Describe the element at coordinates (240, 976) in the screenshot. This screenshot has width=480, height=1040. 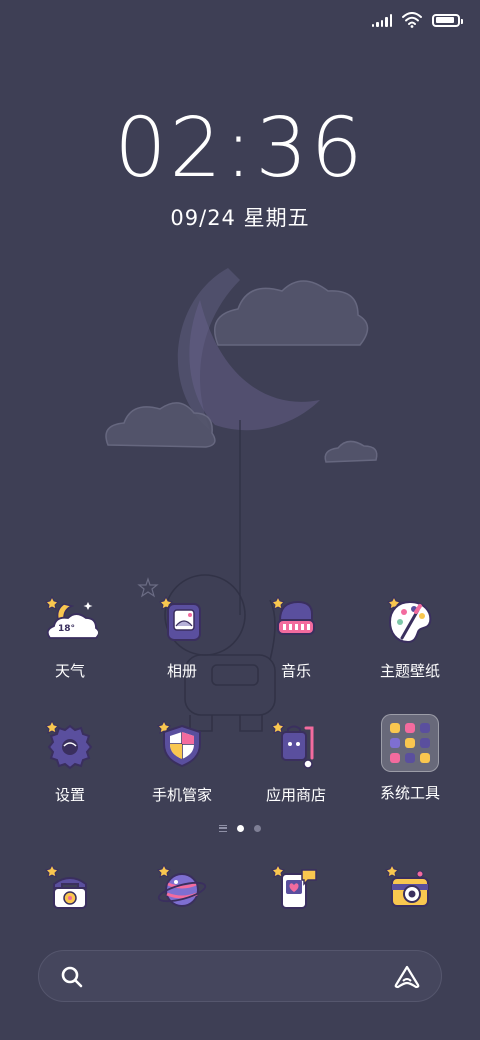
I see `search-bar` at that location.